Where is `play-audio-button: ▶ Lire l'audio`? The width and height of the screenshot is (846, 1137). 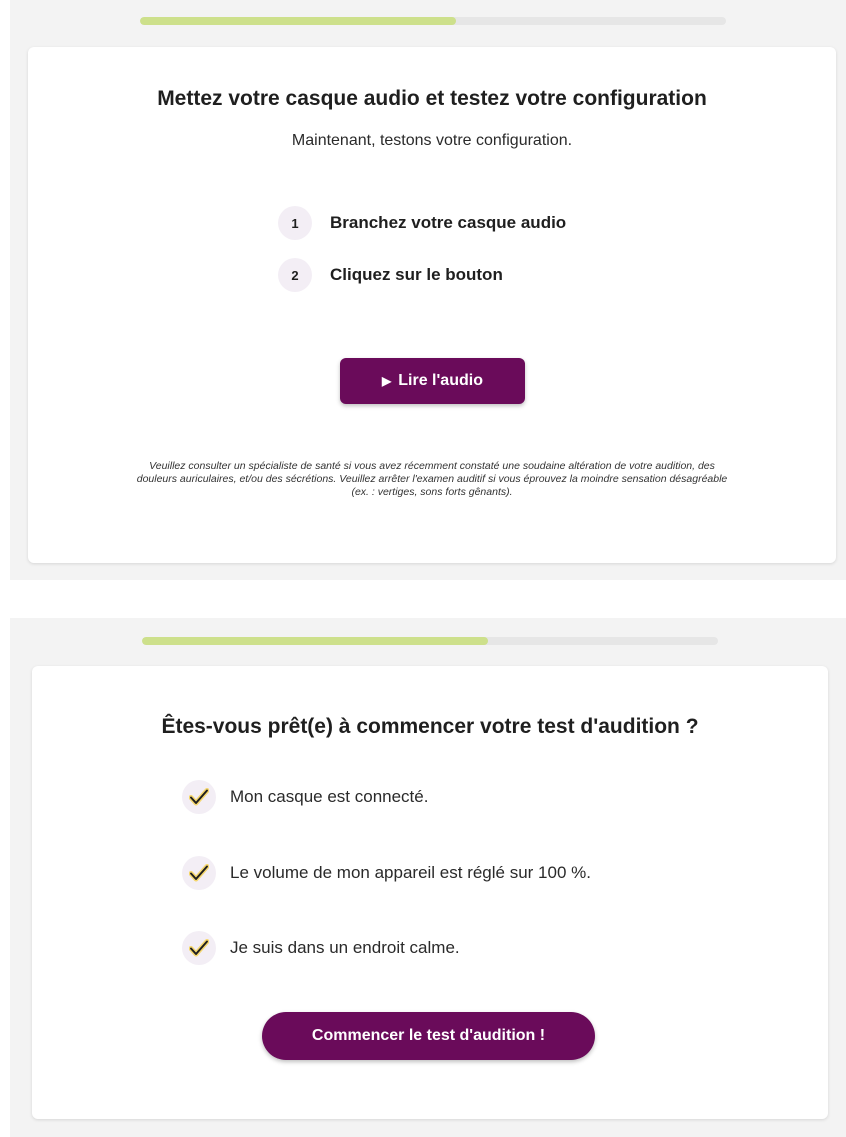 play-audio-button: ▶ Lire l'audio is located at coordinates (432, 381).